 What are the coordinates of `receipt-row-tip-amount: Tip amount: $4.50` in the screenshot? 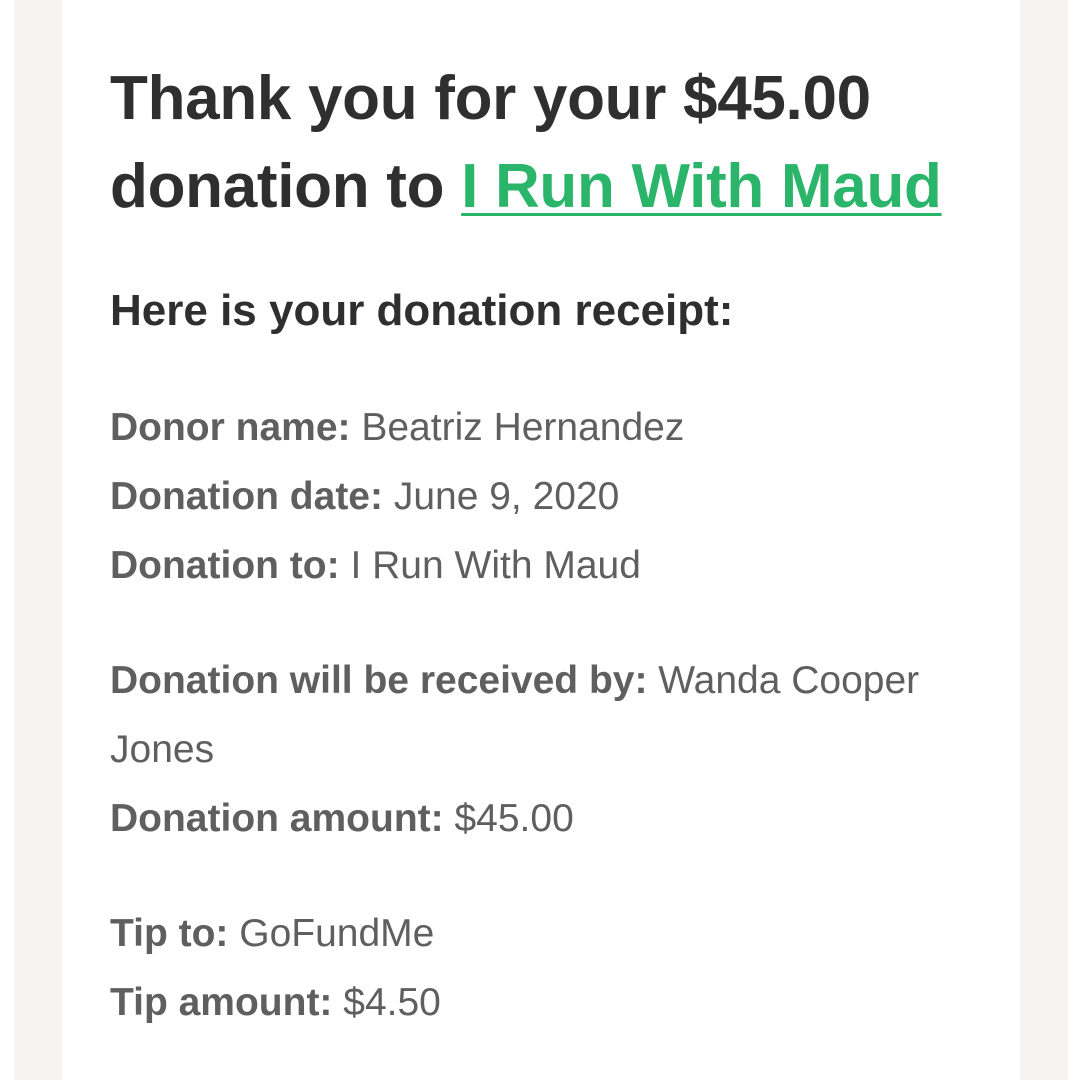 It's located at (550, 1002).